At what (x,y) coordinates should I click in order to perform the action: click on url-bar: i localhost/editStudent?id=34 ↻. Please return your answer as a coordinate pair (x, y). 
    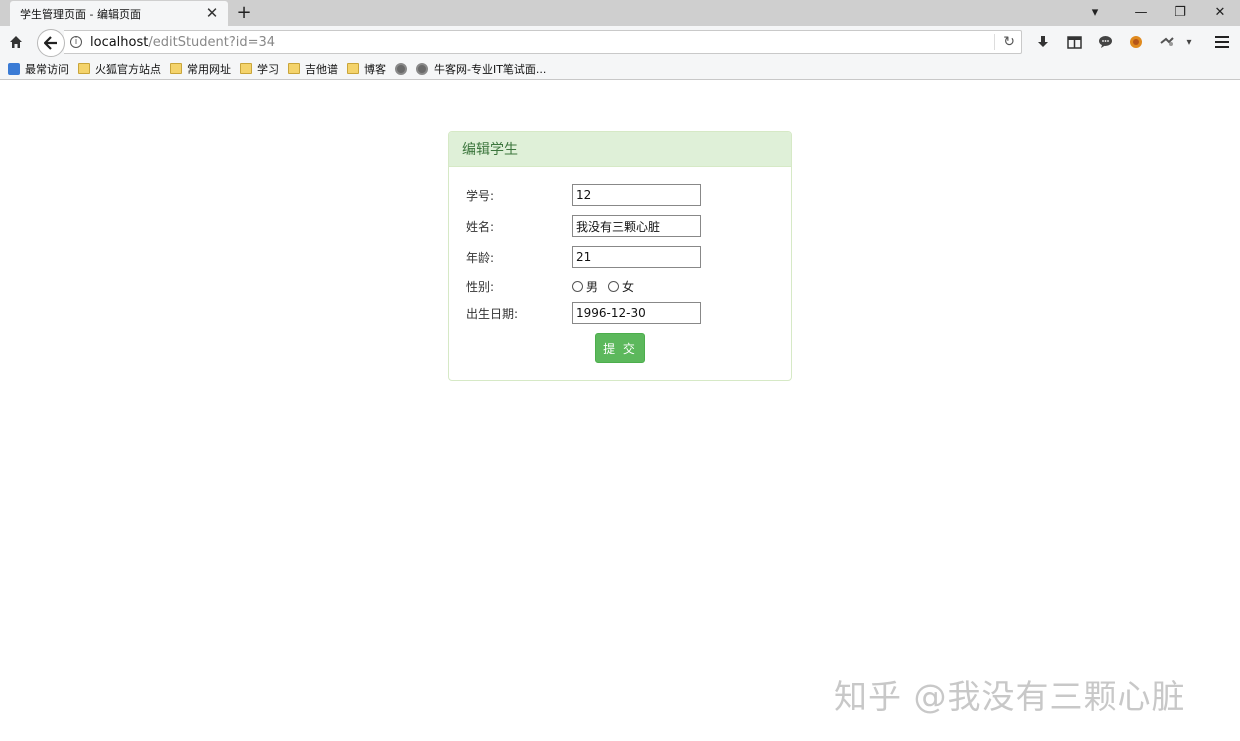
    Looking at the image, I should click on (543, 42).